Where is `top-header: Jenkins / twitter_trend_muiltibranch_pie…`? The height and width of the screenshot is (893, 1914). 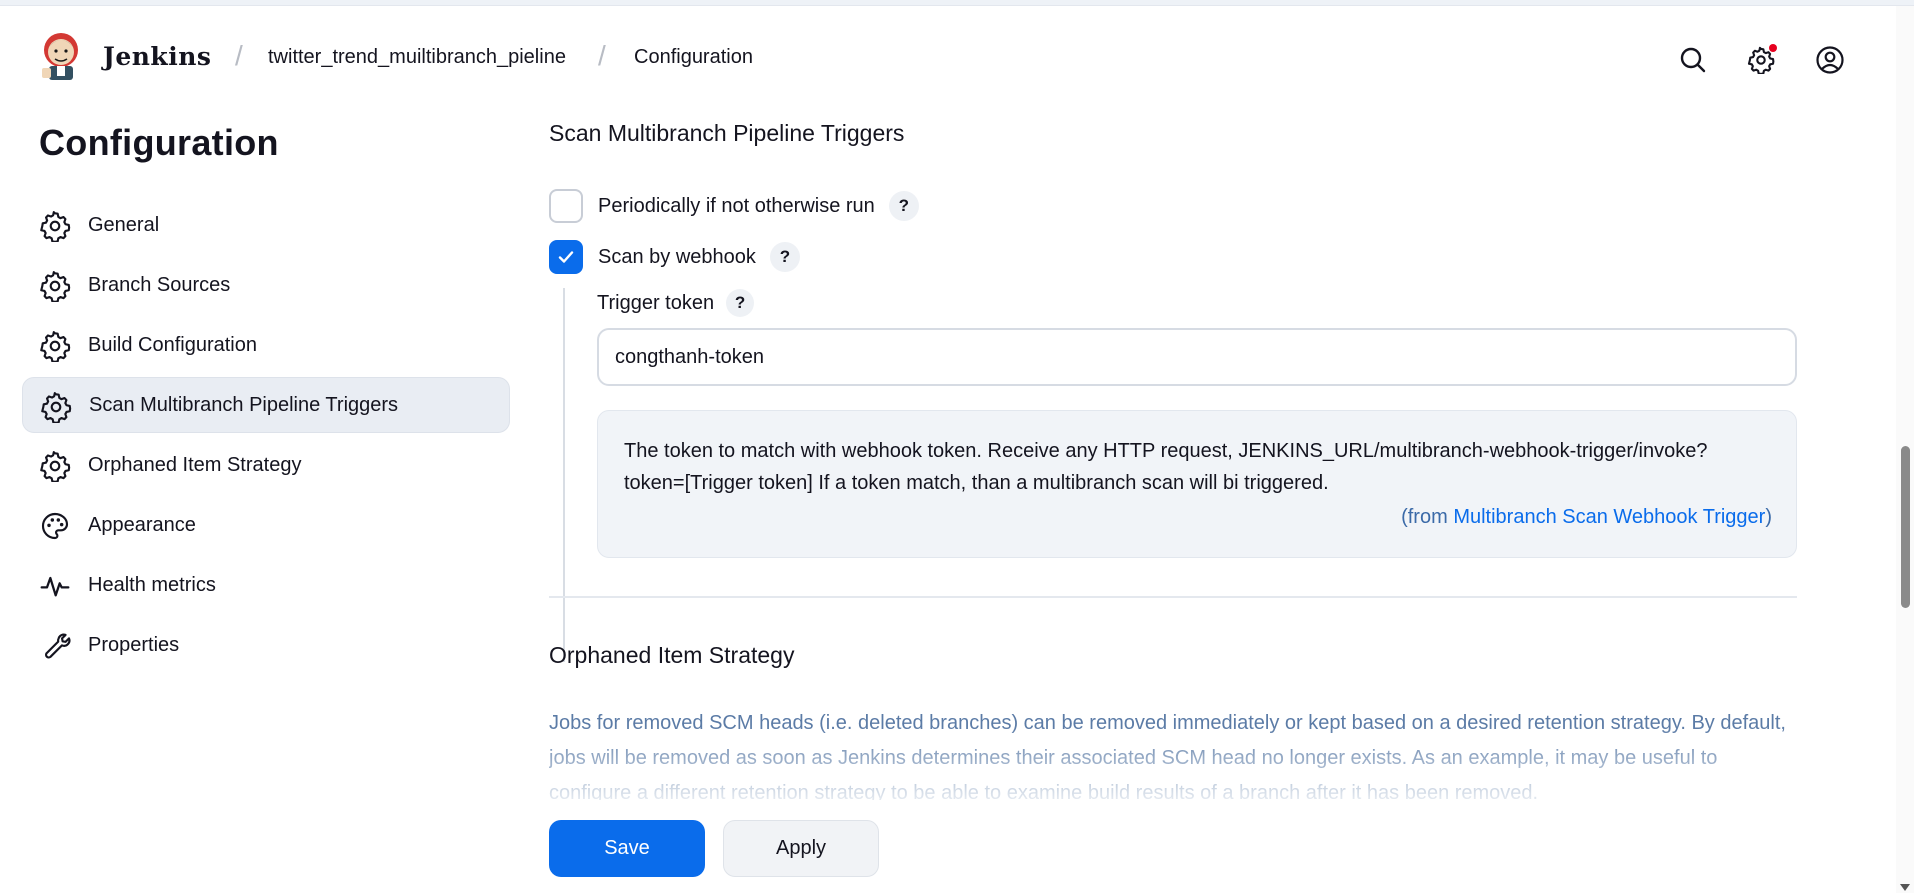 top-header: Jenkins / twitter_trend_muiltibranch_pie… is located at coordinates (948, 56).